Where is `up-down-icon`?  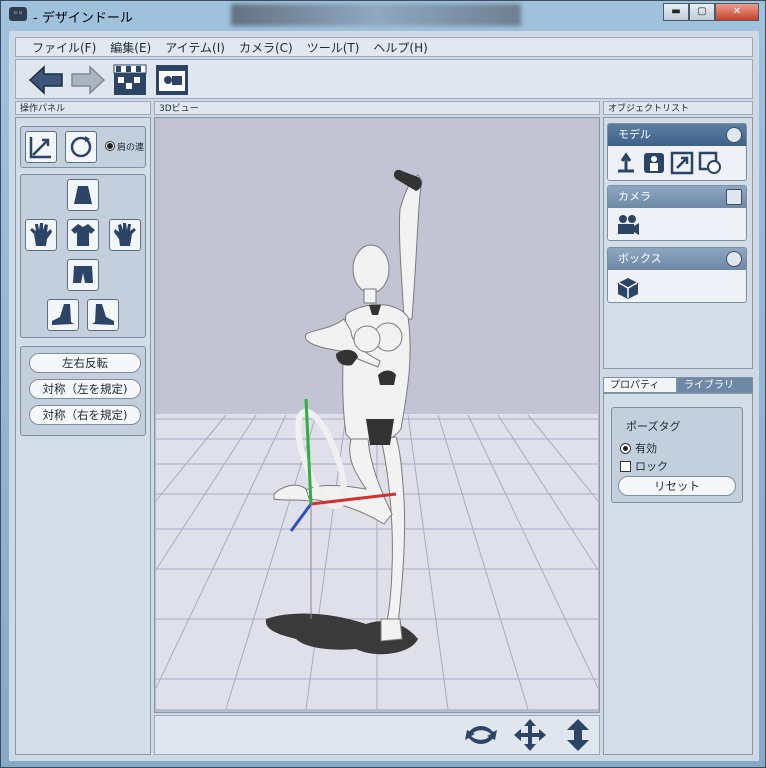
up-down-icon is located at coordinates (578, 737).